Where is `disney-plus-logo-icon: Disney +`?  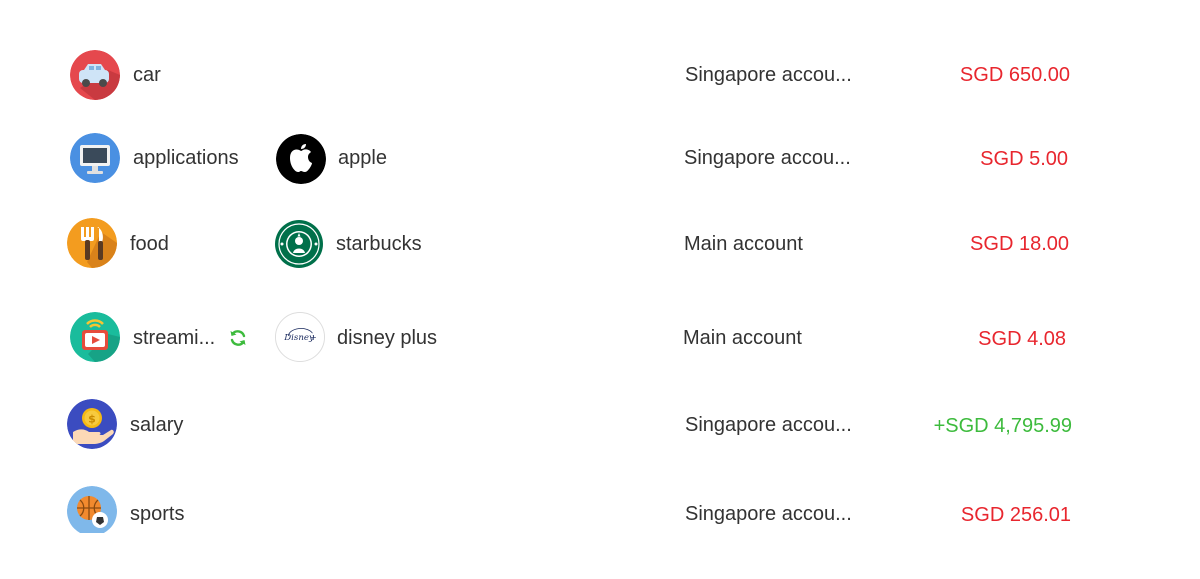 disney-plus-logo-icon: Disney + is located at coordinates (300, 337).